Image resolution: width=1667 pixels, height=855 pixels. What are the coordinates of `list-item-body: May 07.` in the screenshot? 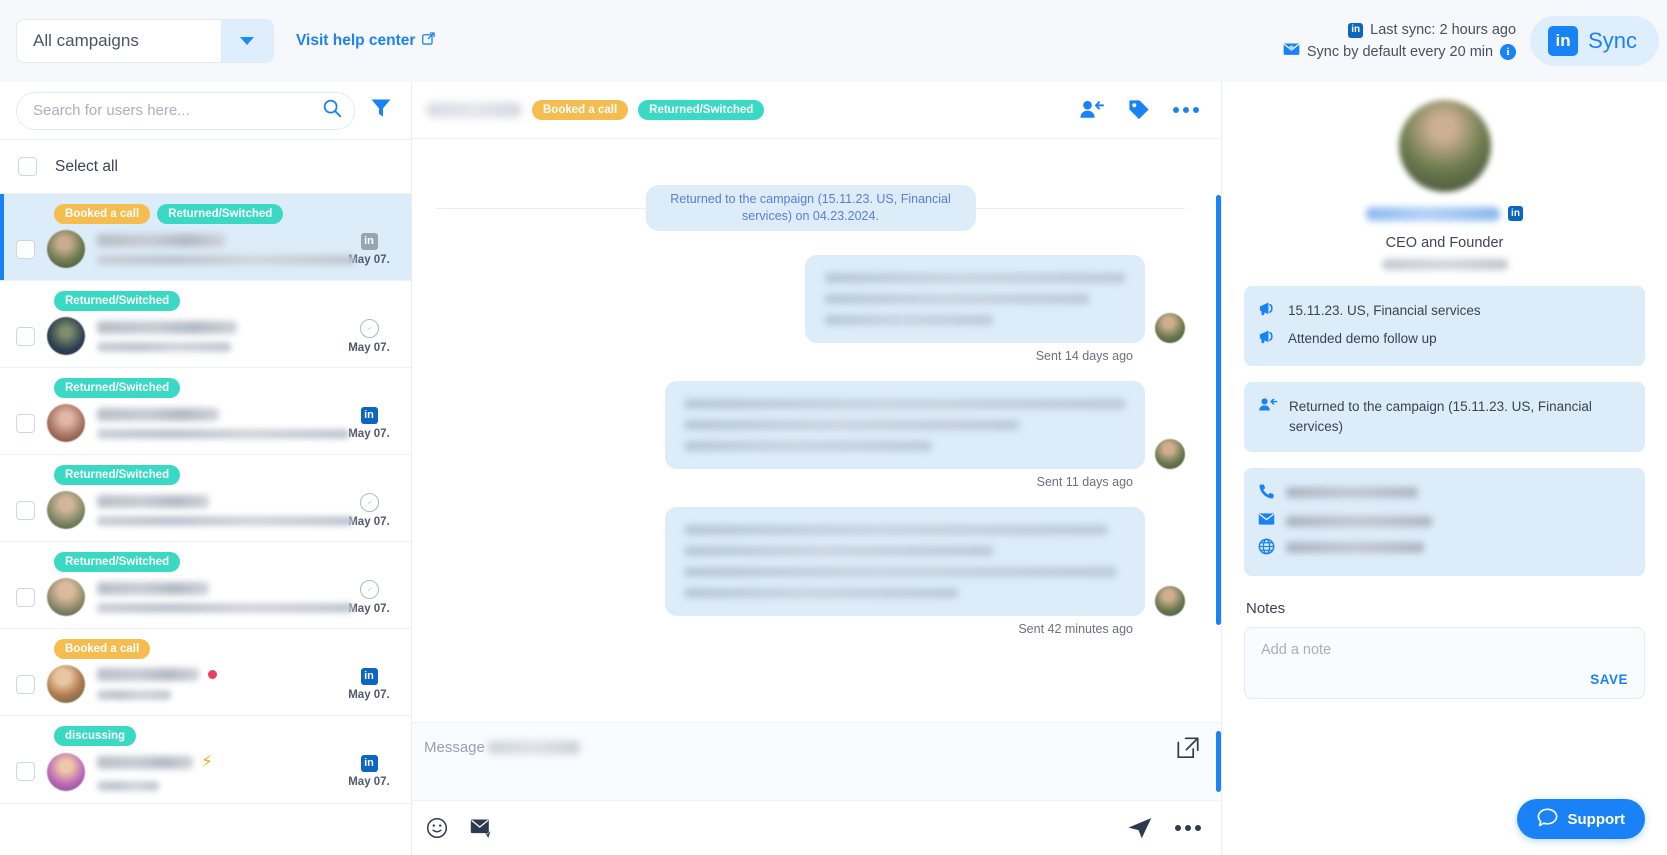 It's located at (205, 510).